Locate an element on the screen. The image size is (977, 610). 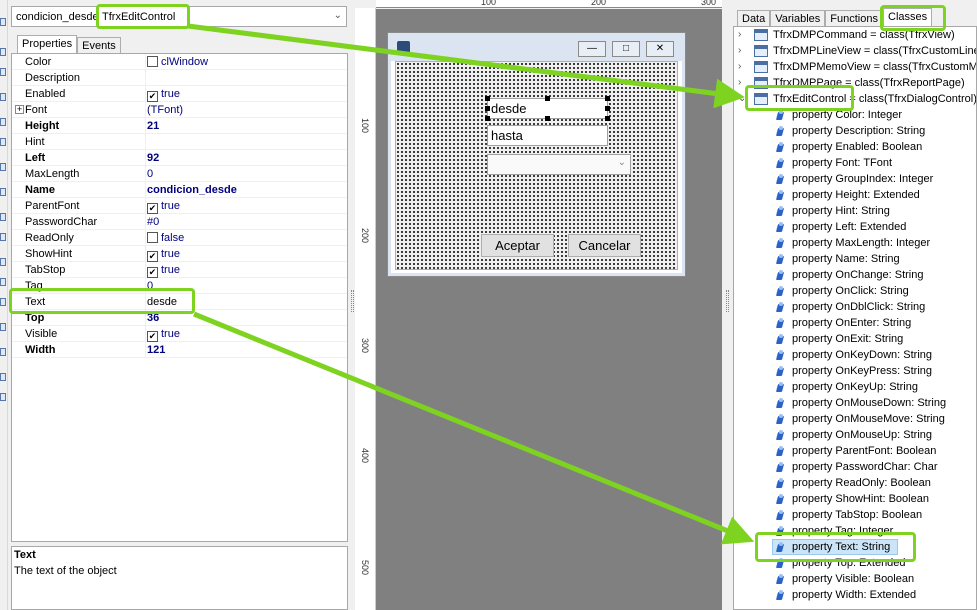
property-node: property Height: Extended is located at coordinates (855, 195).